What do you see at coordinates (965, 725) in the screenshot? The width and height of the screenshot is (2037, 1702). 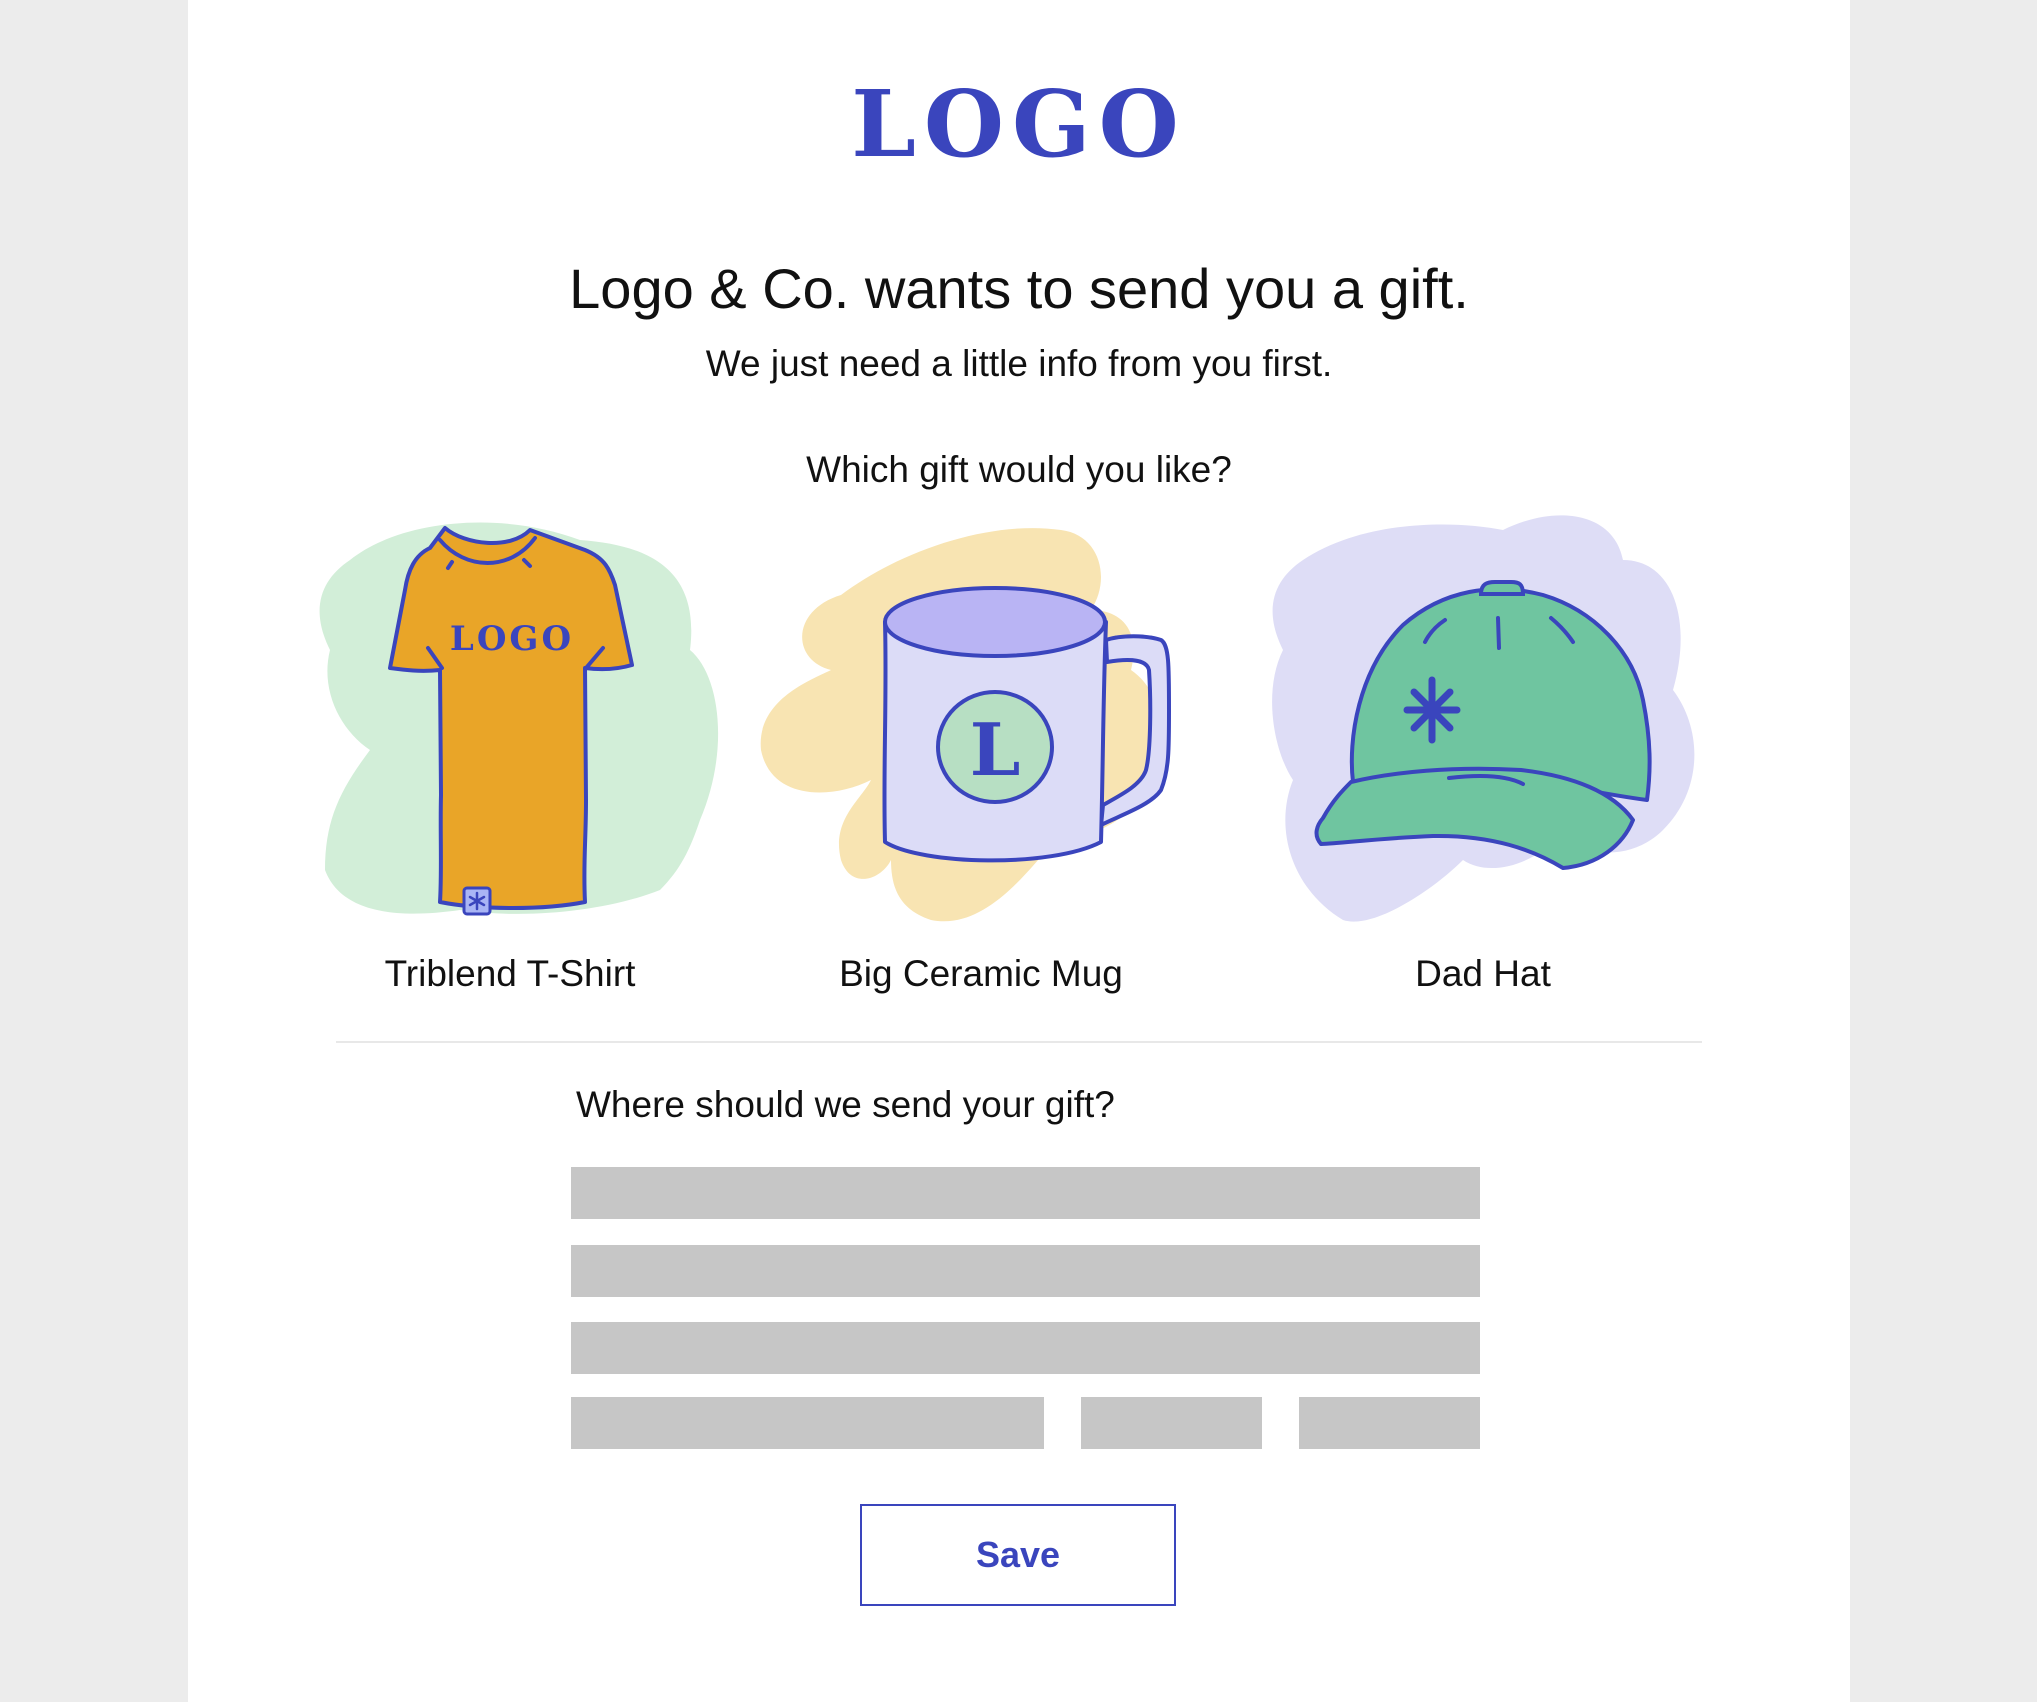 I see `mug-icon: L` at bounding box center [965, 725].